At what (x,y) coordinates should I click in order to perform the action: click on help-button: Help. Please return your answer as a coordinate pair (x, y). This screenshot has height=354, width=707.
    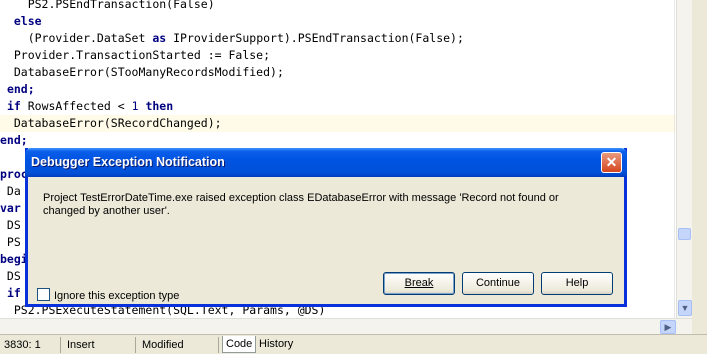
    Looking at the image, I should click on (577, 283).